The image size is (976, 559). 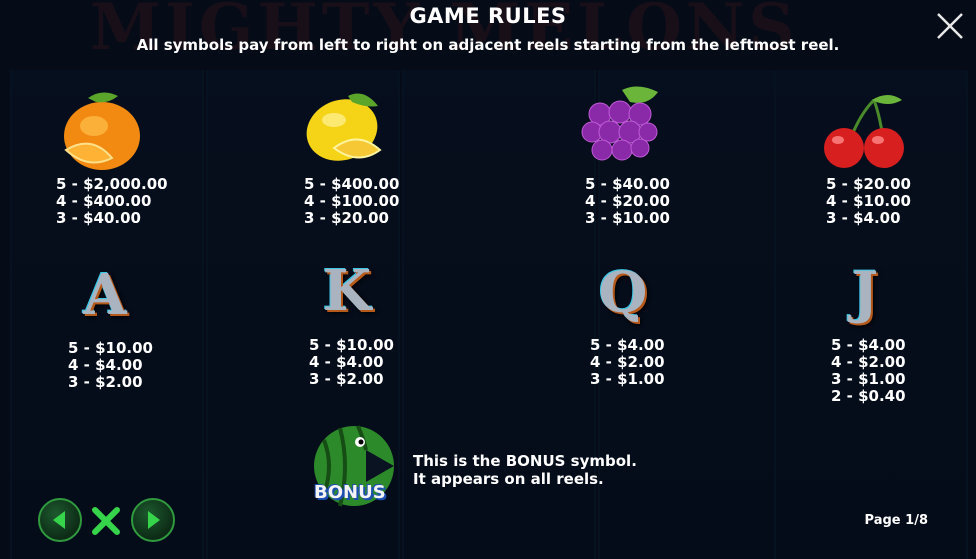 I want to click on prev-page-button, so click(x=60, y=520).